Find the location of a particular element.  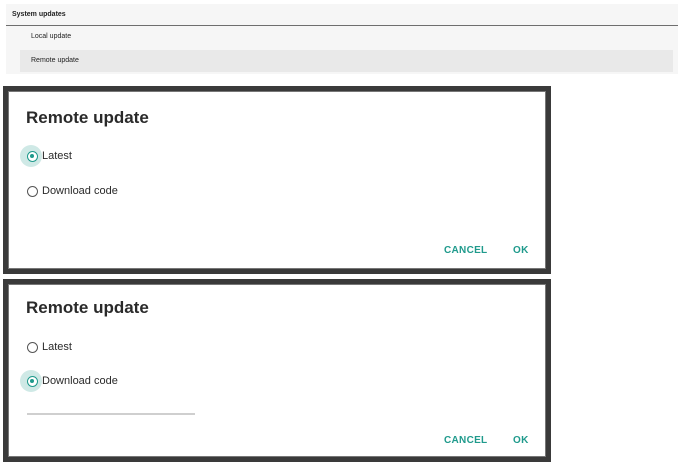

remote-update-item: Remote update is located at coordinates (346, 61).